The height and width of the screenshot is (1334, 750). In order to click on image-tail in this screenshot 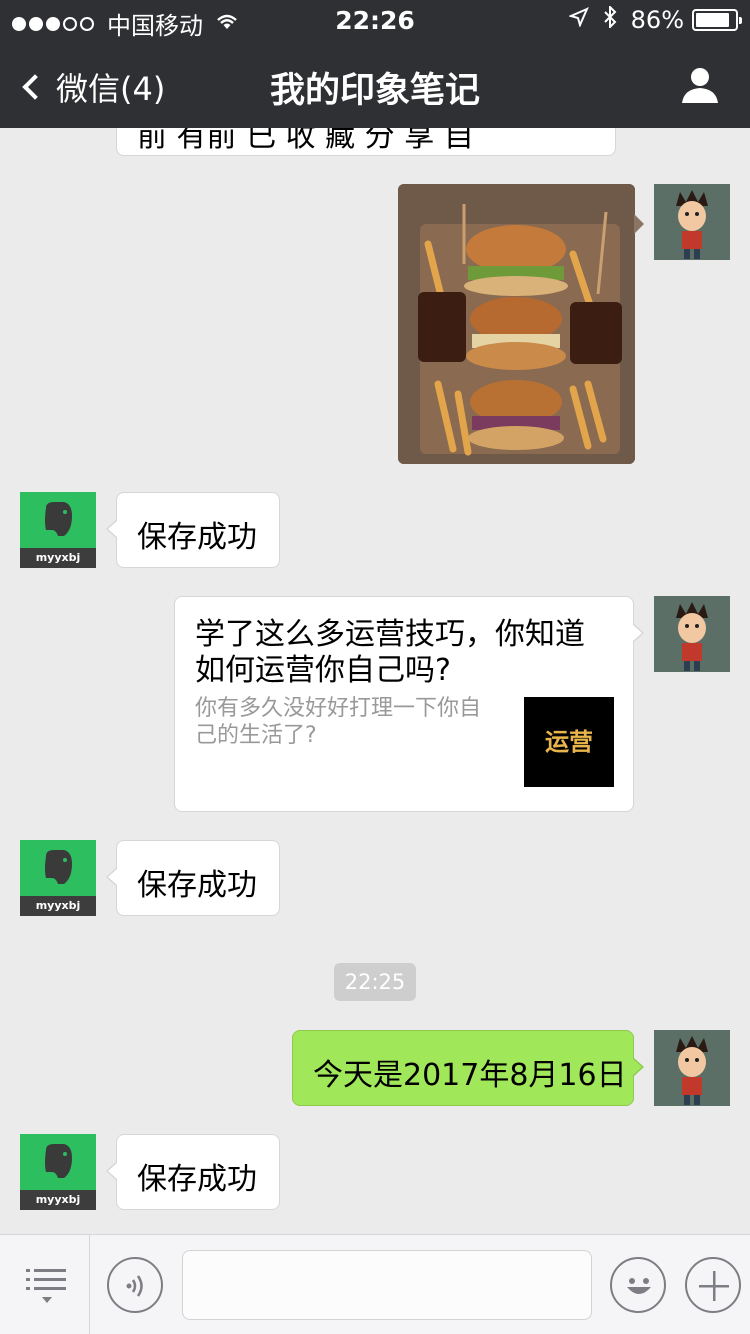, I will do `click(639, 224)`.